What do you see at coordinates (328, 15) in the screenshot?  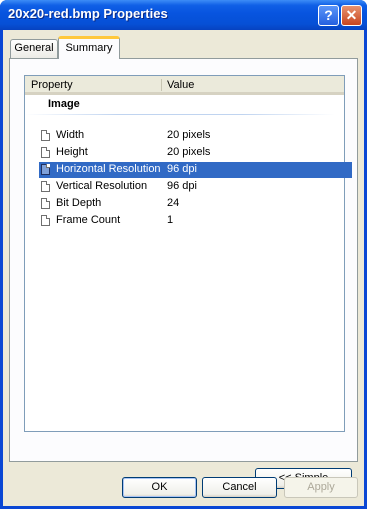 I see `help-button: ?` at bounding box center [328, 15].